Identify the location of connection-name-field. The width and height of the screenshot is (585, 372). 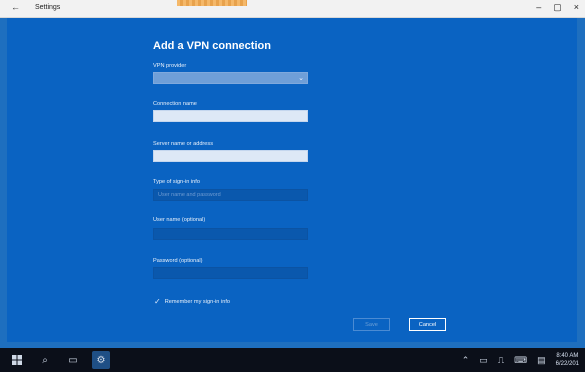
(230, 116).